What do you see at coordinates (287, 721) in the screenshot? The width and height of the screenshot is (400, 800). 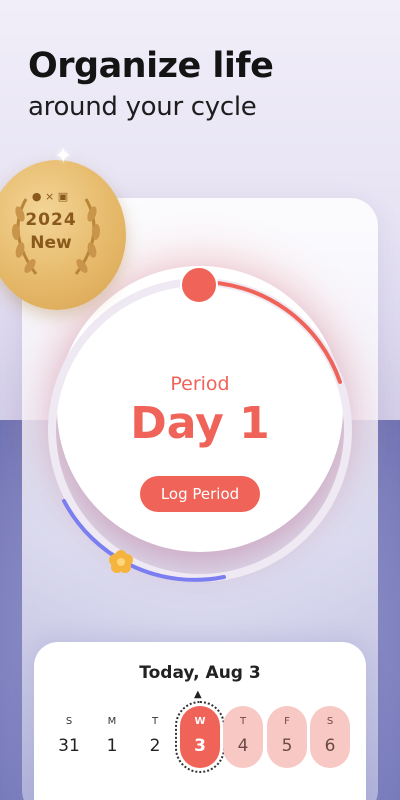 I see `weekday-letter: F` at bounding box center [287, 721].